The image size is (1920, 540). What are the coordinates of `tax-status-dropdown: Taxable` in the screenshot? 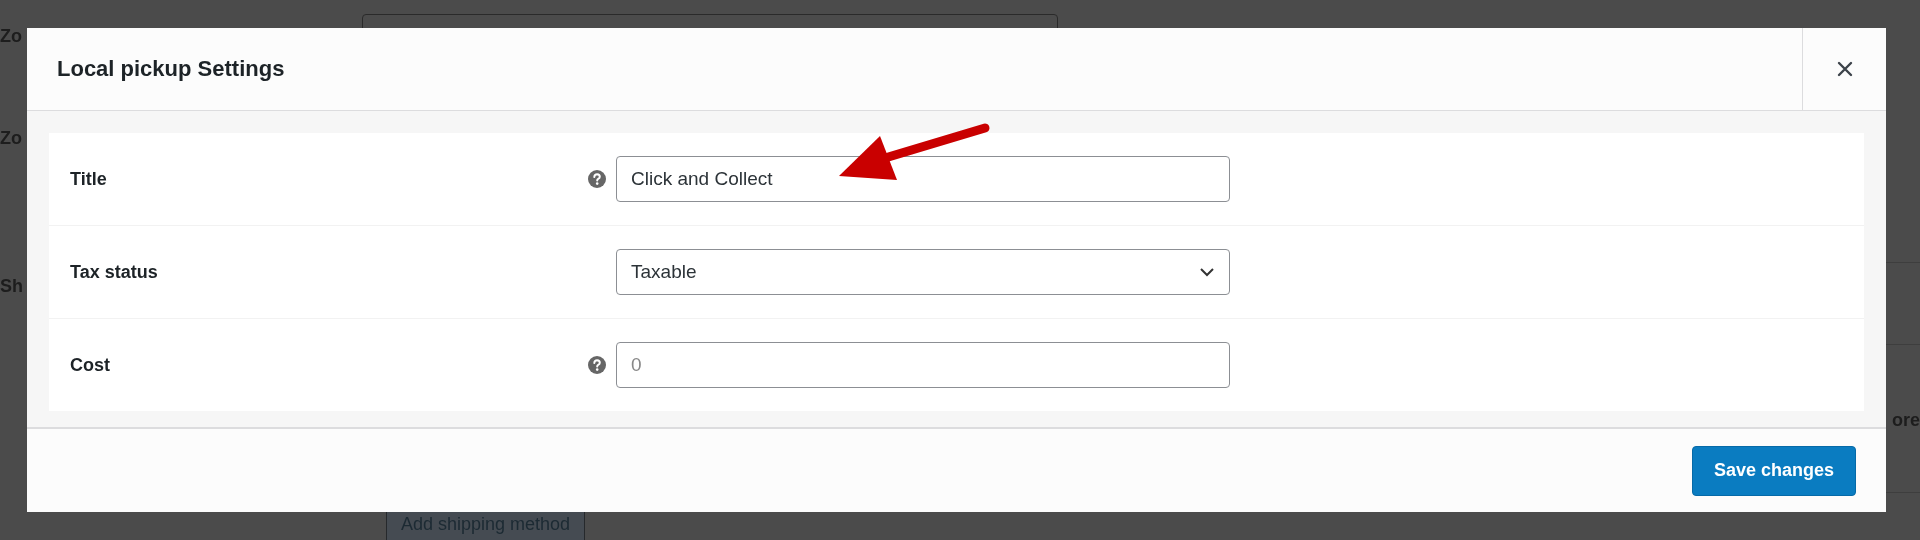 It's located at (923, 272).